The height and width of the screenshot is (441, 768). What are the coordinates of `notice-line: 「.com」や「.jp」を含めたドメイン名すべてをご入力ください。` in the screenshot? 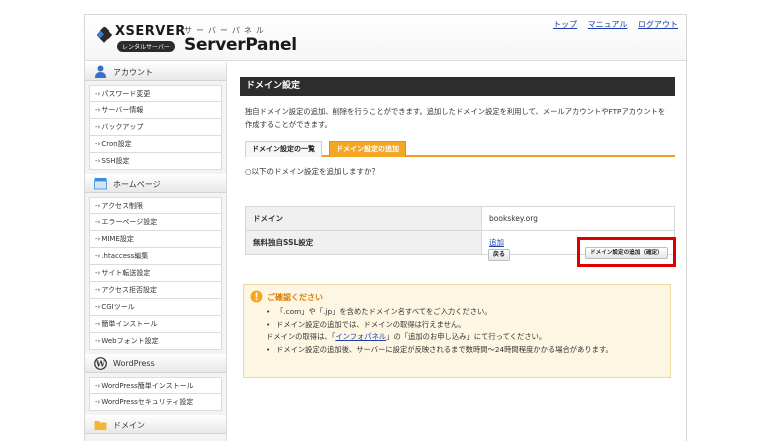 It's located at (384, 311).